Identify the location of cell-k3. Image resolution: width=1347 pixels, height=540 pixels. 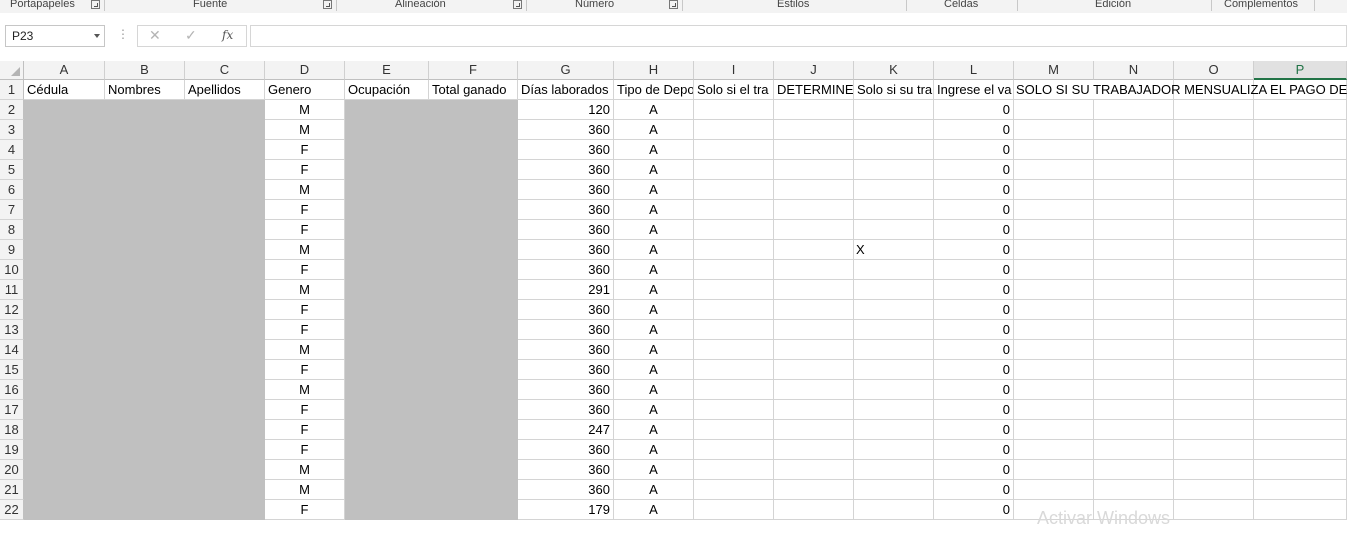
(894, 130).